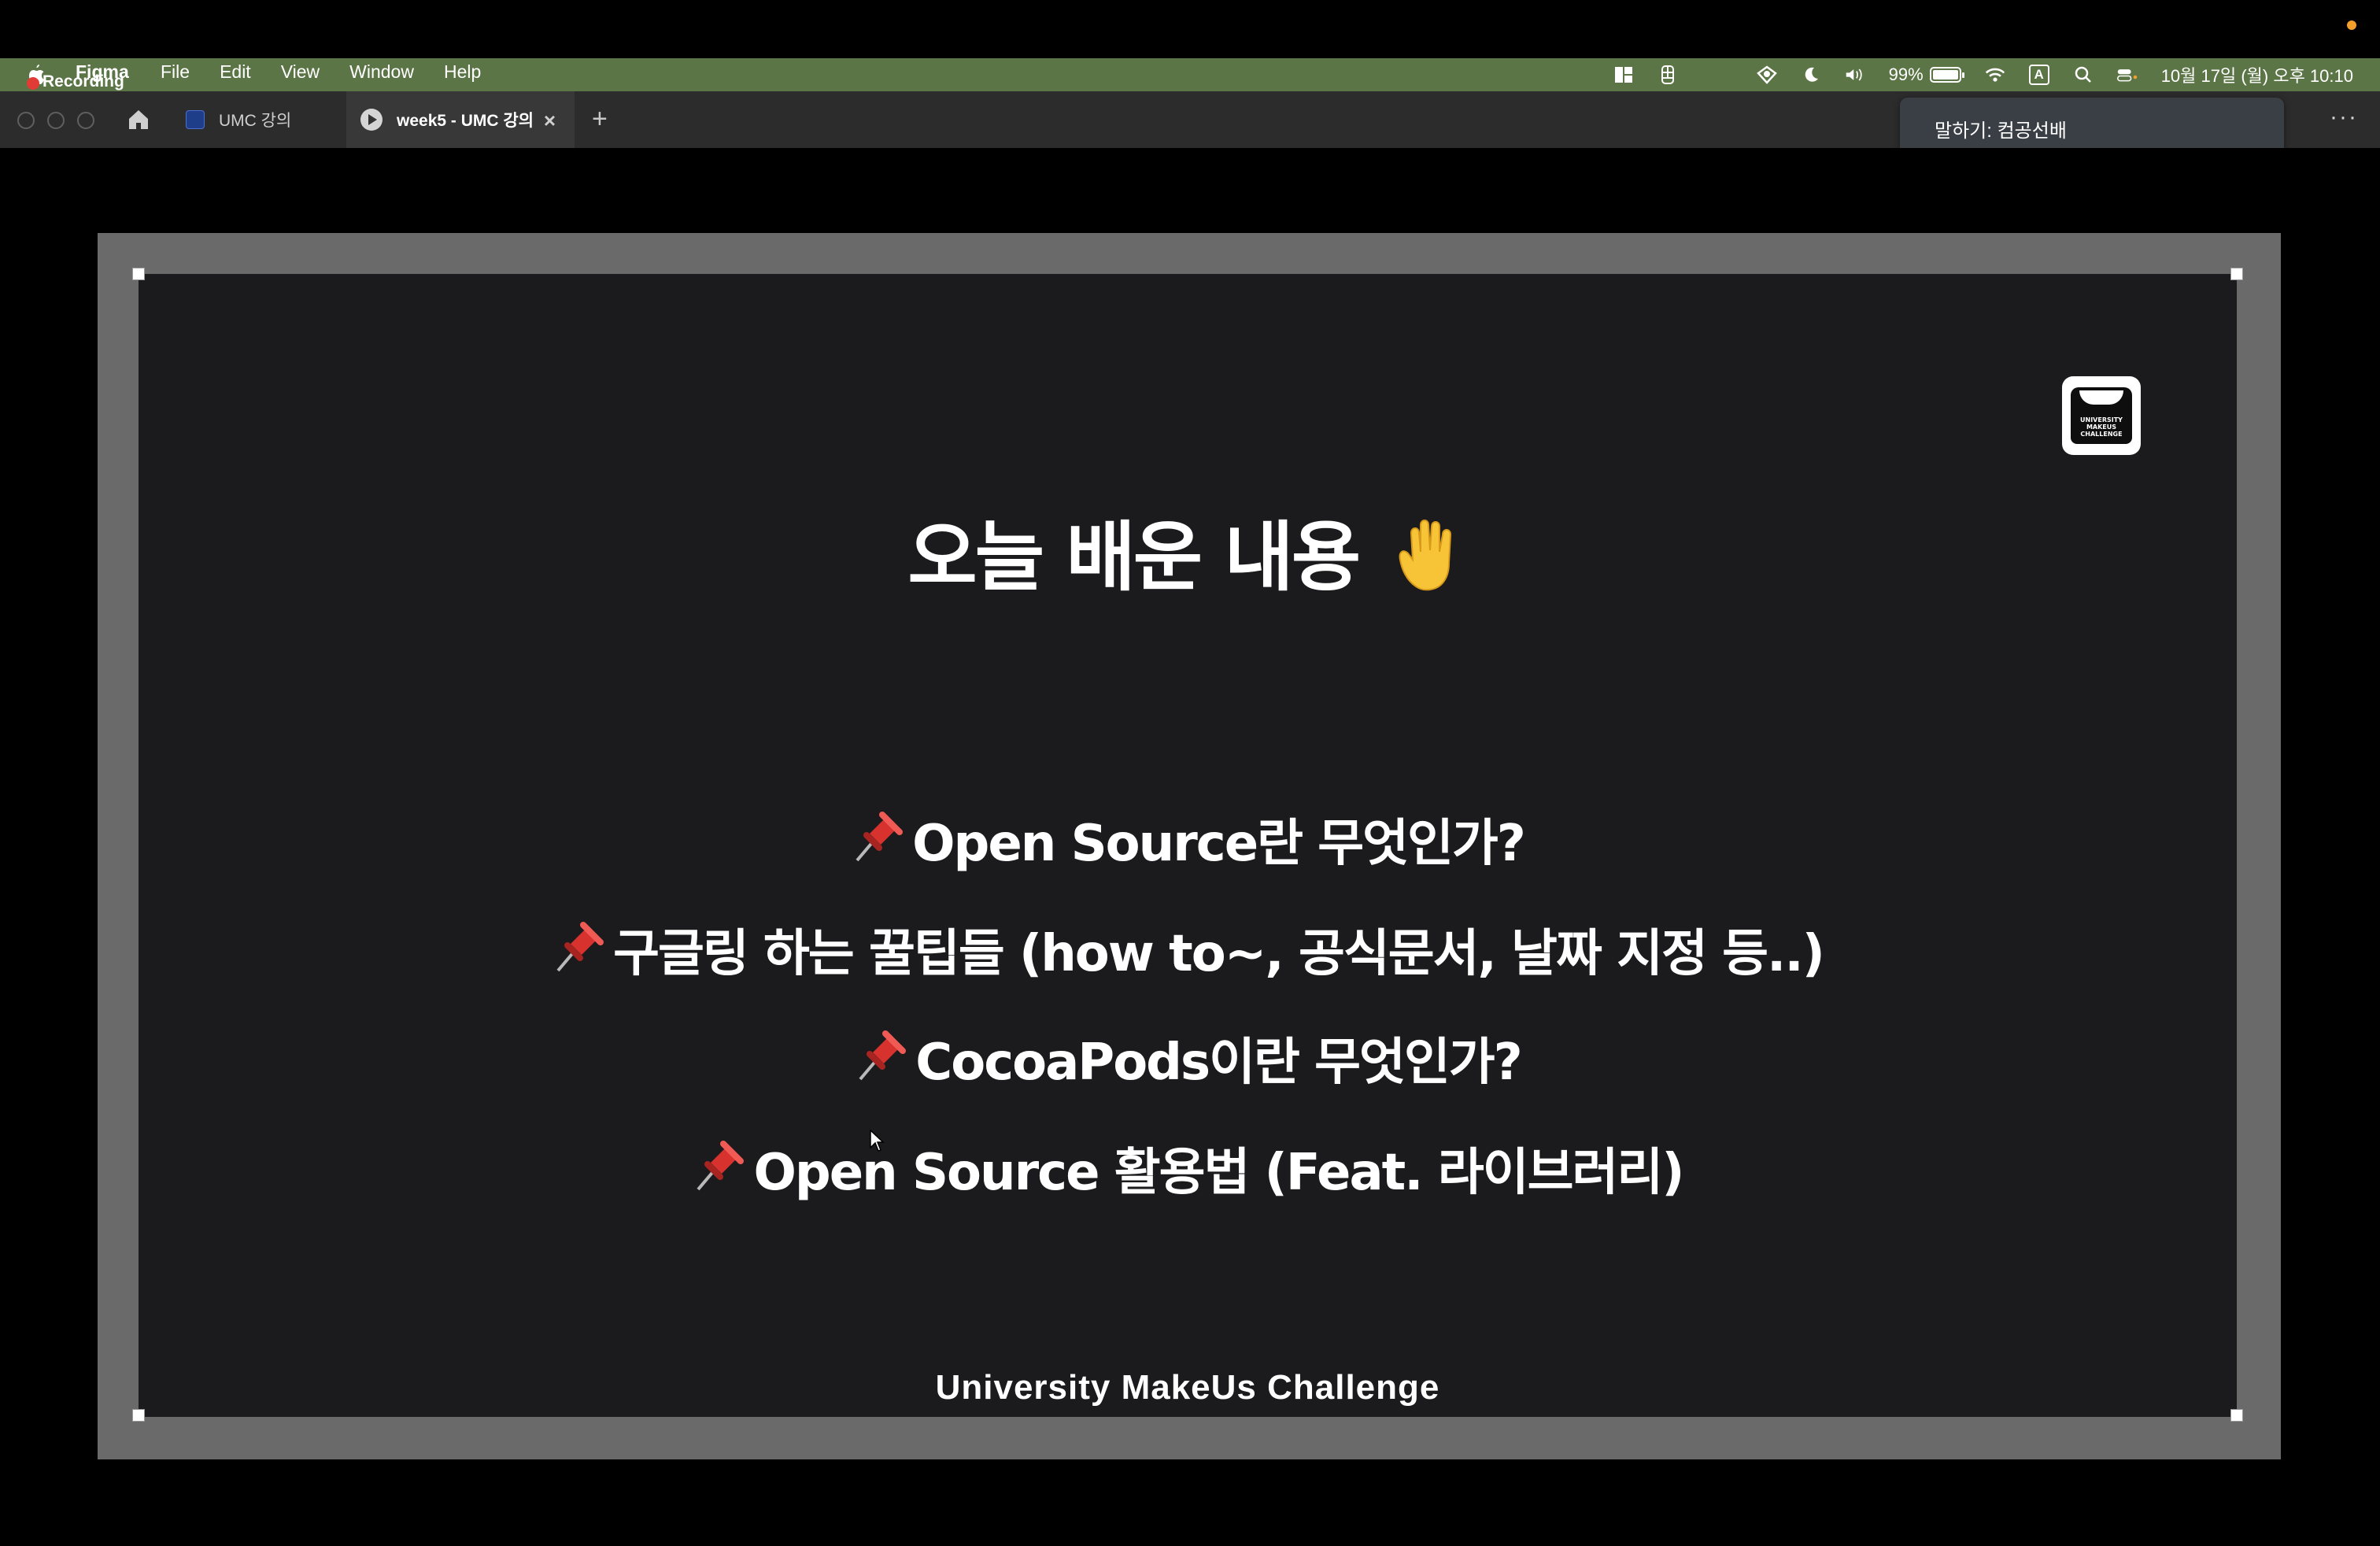 This screenshot has width=2380, height=1546. What do you see at coordinates (1219, 954) in the screenshot?
I see `bullet-text: 구글링 하는 꿀팁들 (how to~, 공식문서, 날짜 지정 등..)` at bounding box center [1219, 954].